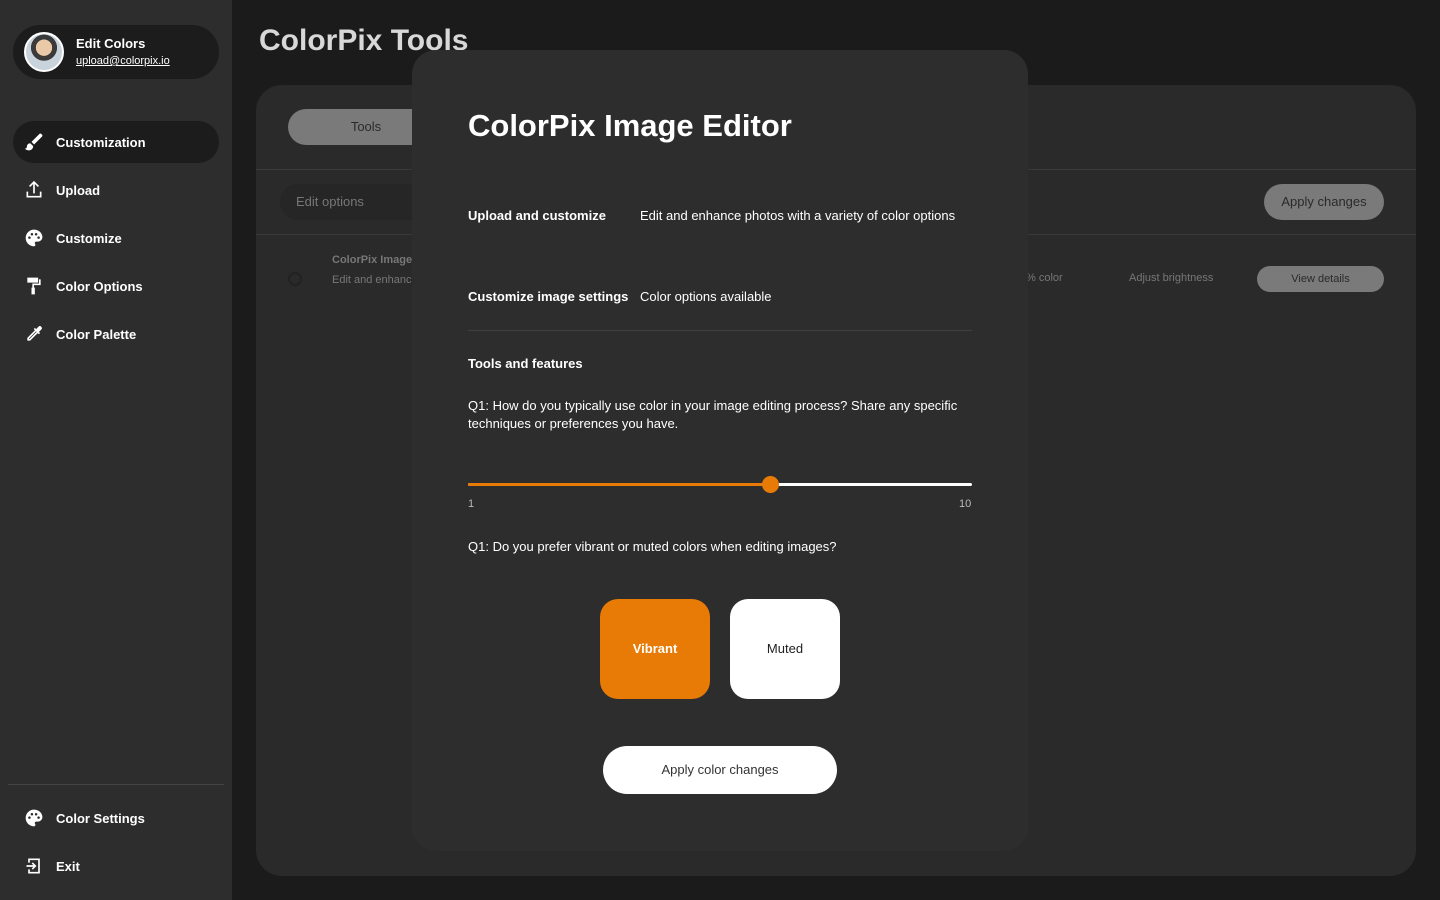 This screenshot has height=900, width=1440. I want to click on profile-email-link: upload@colorpix.io, so click(123, 61).